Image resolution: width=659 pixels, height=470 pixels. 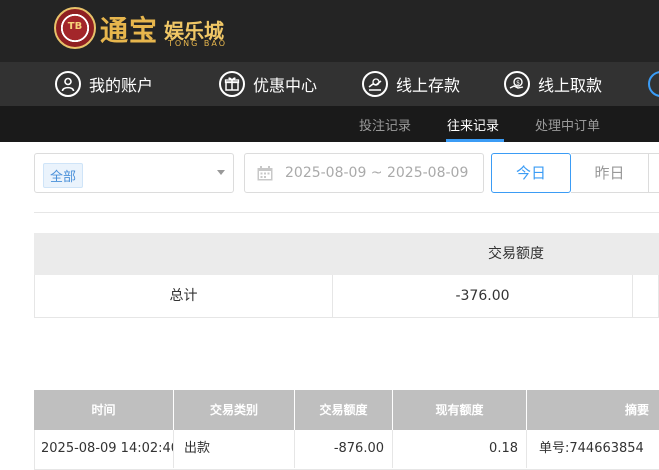 I want to click on nav-item-label: 优惠中心, so click(x=285, y=85).